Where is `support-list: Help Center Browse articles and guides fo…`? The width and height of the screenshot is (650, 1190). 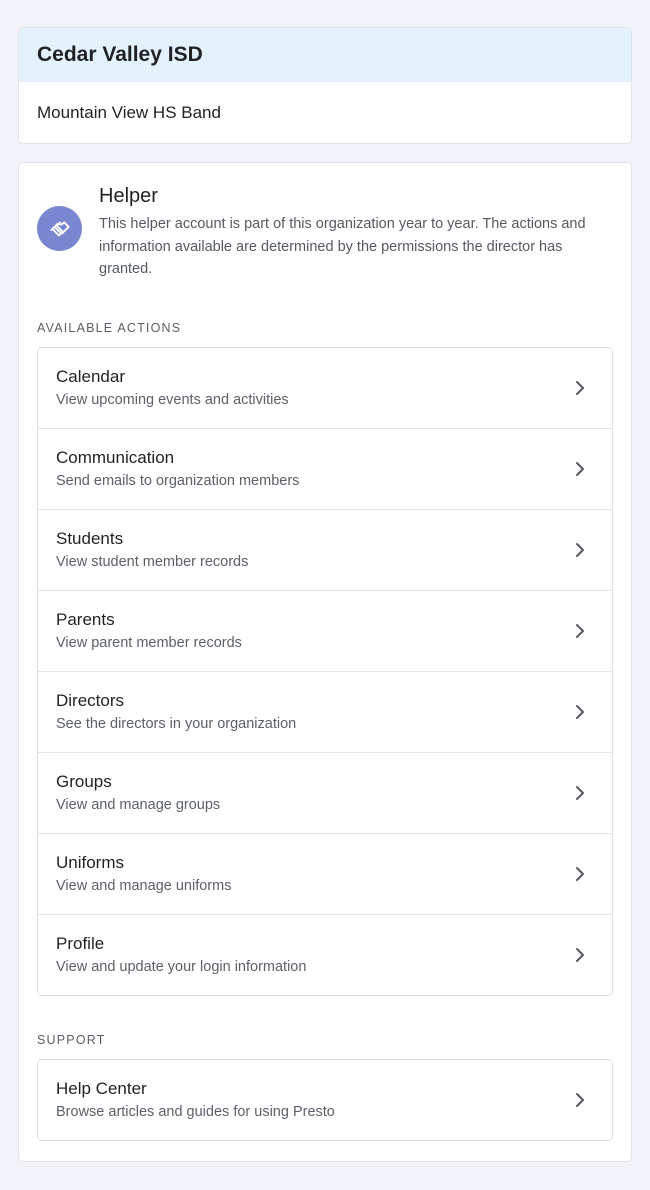 support-list: Help Center Browse articles and guides fo… is located at coordinates (325, 1099).